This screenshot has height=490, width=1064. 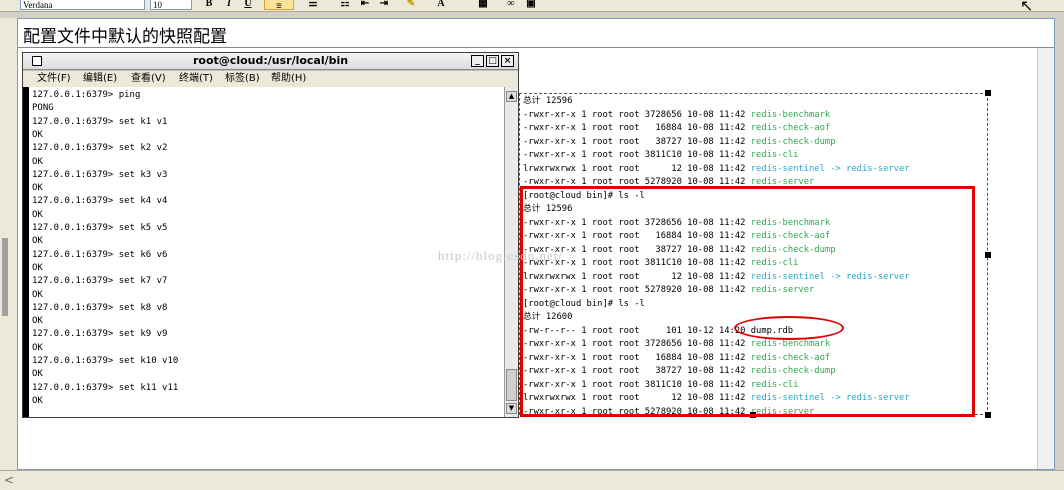 I want to click on terminal-line: 127.0.0.1:6379> set k1 v1, so click(x=100, y=121).